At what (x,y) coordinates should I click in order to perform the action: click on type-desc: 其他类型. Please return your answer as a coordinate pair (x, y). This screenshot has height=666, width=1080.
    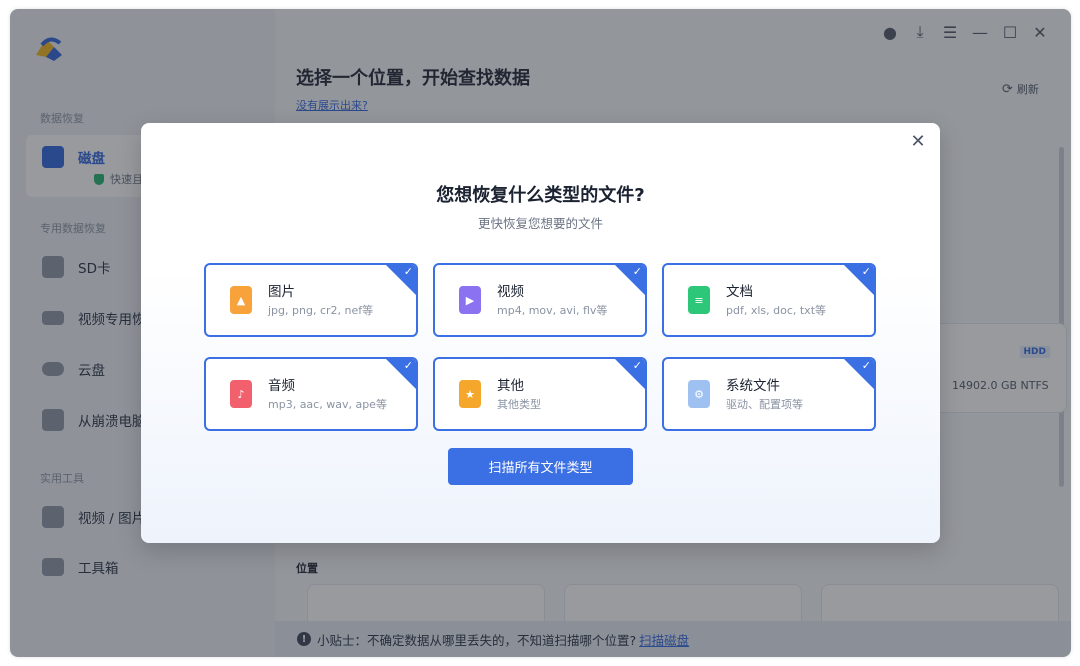
    Looking at the image, I should click on (519, 404).